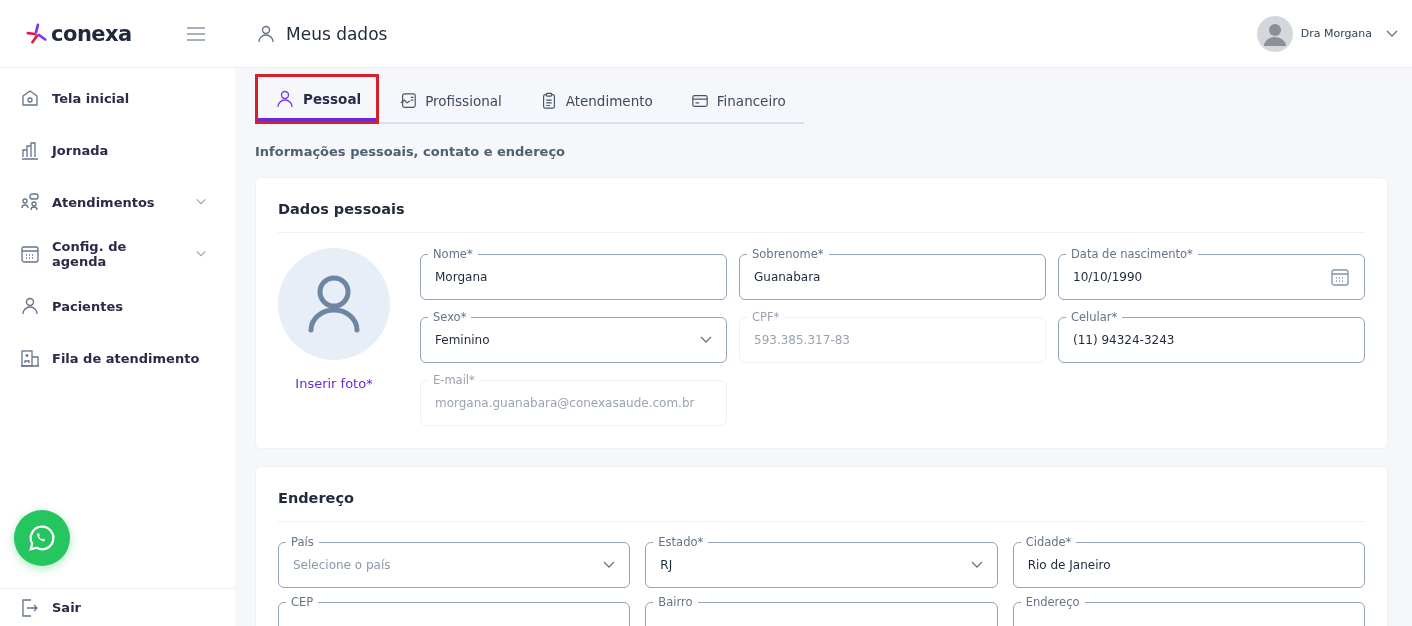 The height and width of the screenshot is (626, 1412). What do you see at coordinates (454, 380) in the screenshot?
I see `field-label: E-mail*` at bounding box center [454, 380].